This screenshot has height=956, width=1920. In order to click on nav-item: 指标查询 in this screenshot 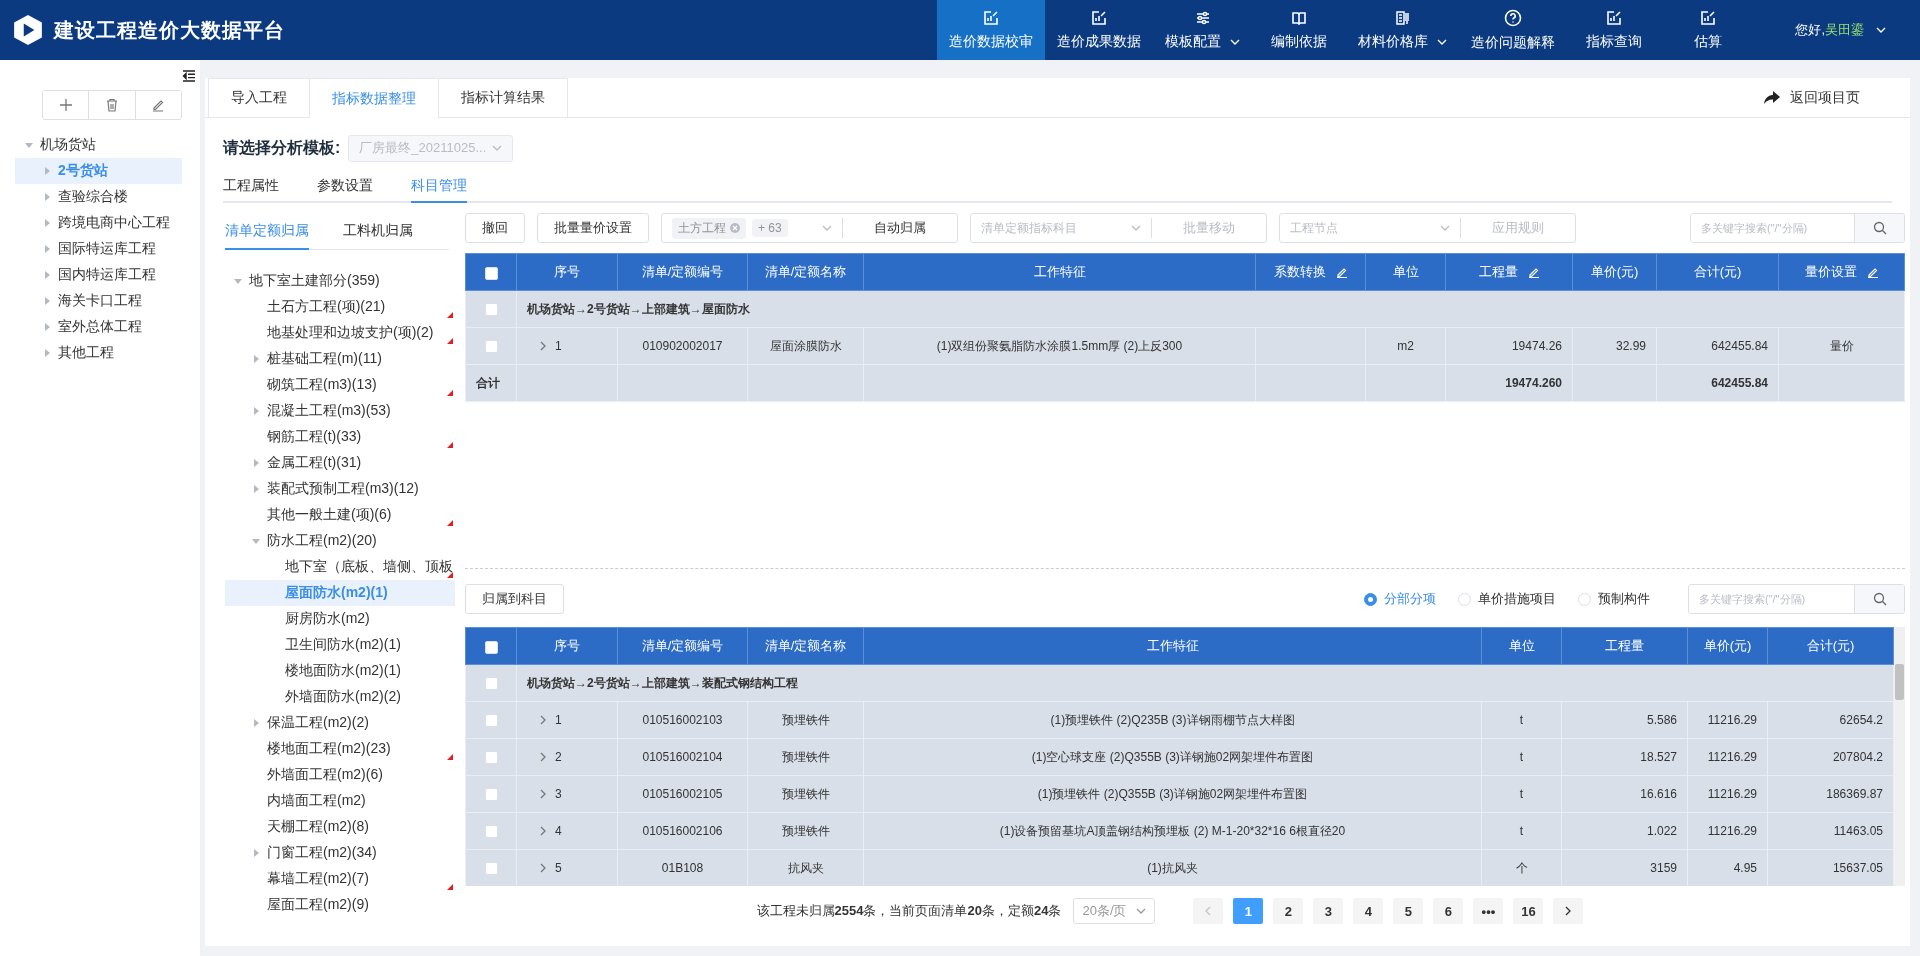, I will do `click(1614, 30)`.